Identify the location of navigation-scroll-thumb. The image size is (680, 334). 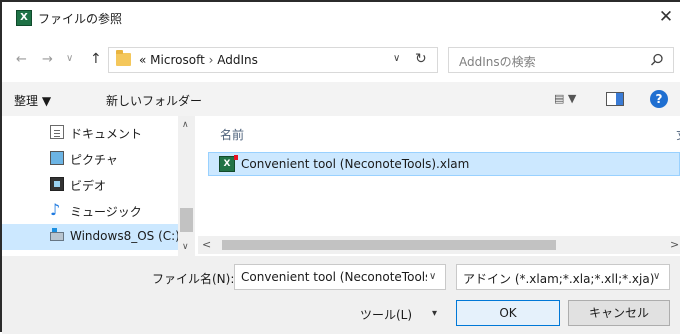
(186, 220).